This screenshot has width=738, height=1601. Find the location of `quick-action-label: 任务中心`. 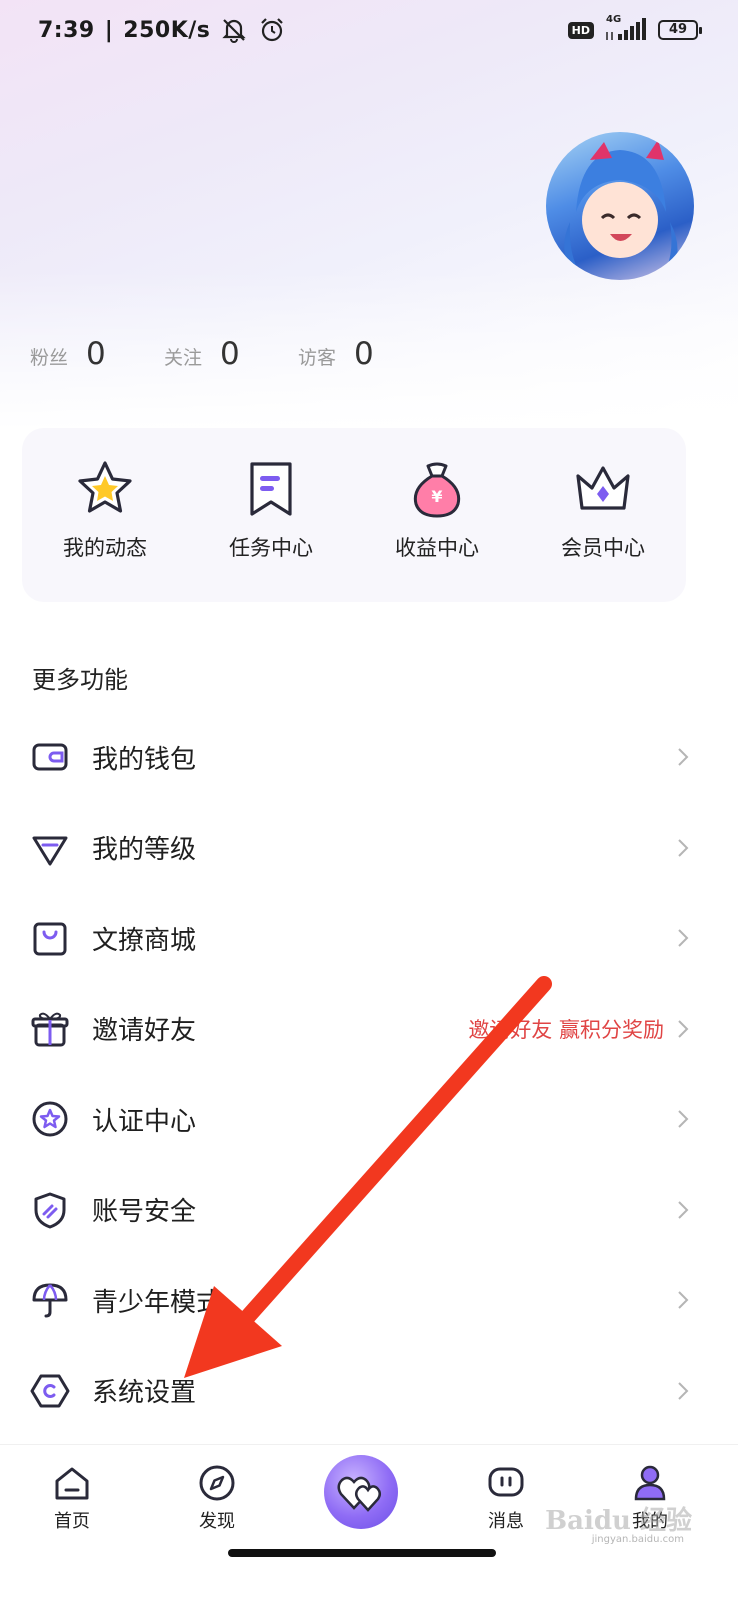

quick-action-label: 任务中心 is located at coordinates (271, 548).